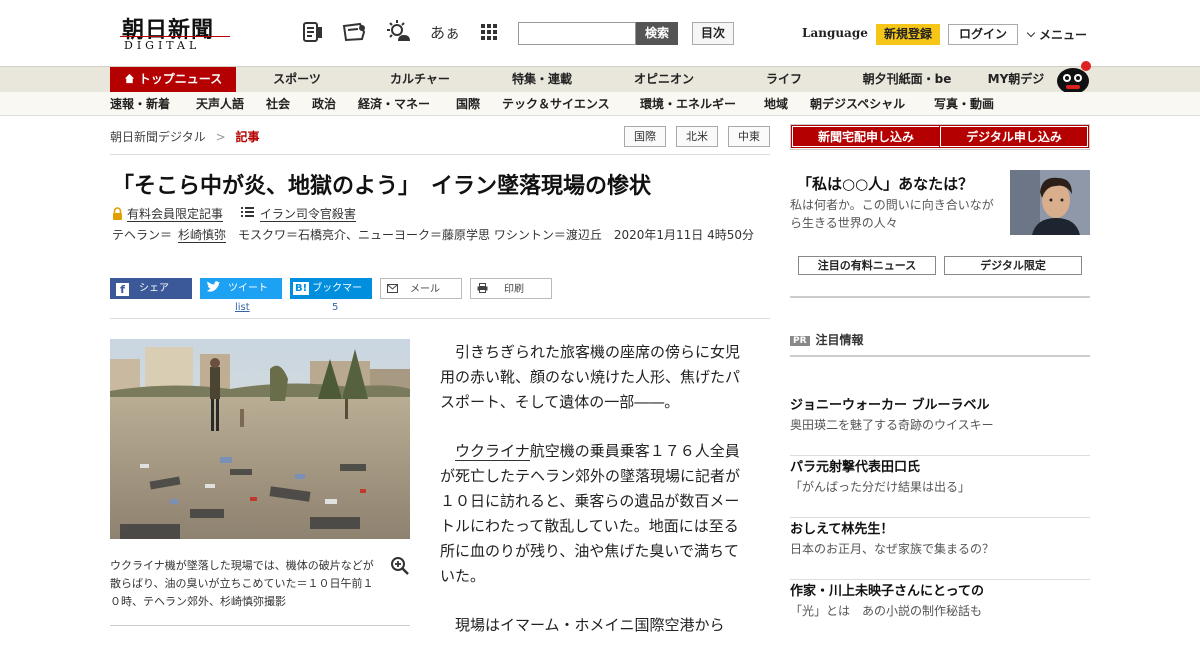  What do you see at coordinates (688, 104) in the screenshot?
I see `subnav-environment: 環境・エネルギー` at bounding box center [688, 104].